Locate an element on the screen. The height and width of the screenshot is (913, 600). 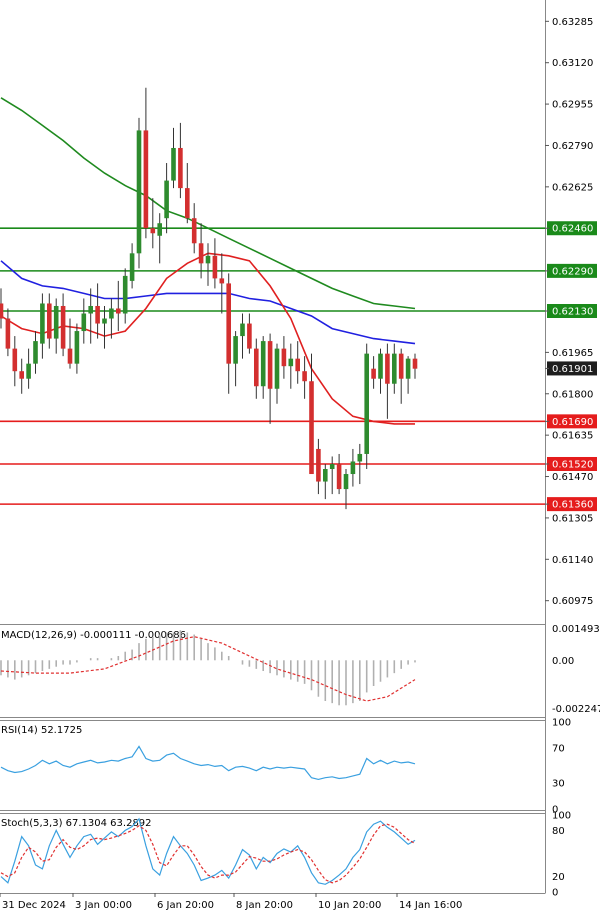
price-tick-label: 0.62955 is located at coordinates (572, 105).